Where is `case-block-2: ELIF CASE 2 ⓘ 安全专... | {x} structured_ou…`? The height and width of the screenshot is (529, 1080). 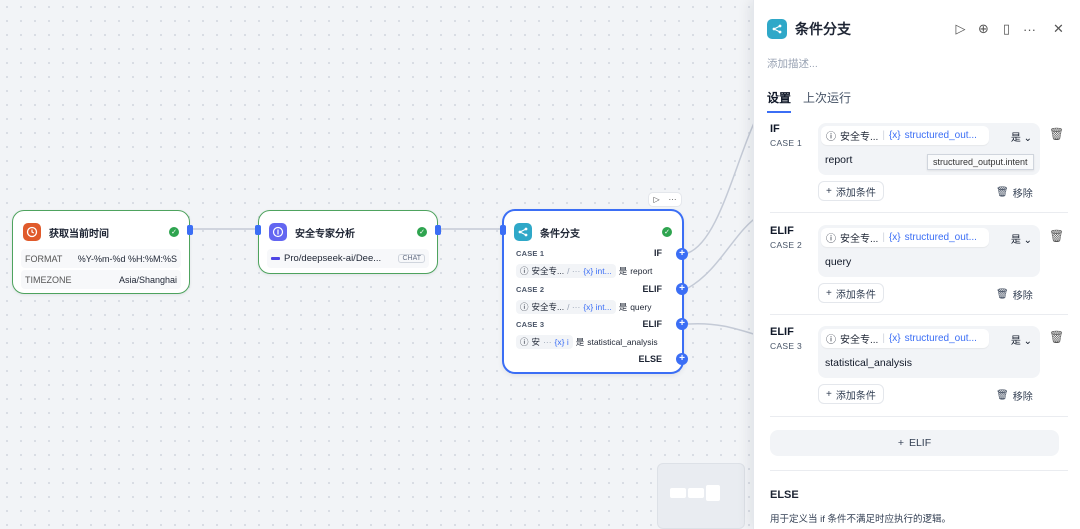 case-block-2: ELIF CASE 2 ⓘ 安全专... | {x} structured_ou… is located at coordinates (919, 270).